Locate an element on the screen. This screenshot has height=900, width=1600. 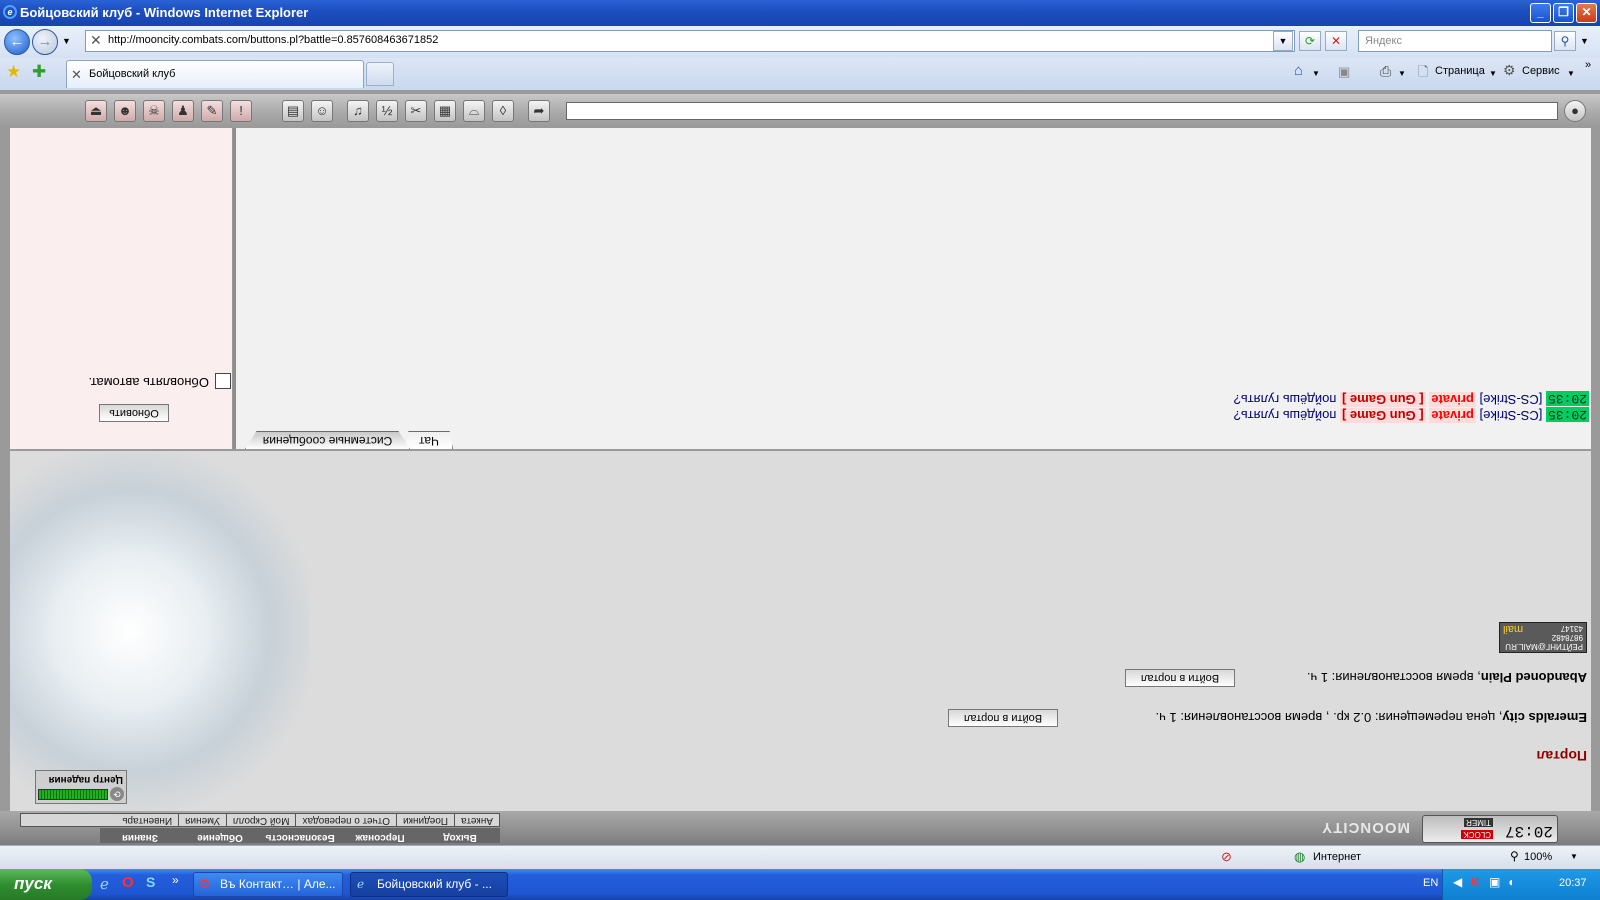
history-dropdown-icon: ▼ is located at coordinates (66, 41).